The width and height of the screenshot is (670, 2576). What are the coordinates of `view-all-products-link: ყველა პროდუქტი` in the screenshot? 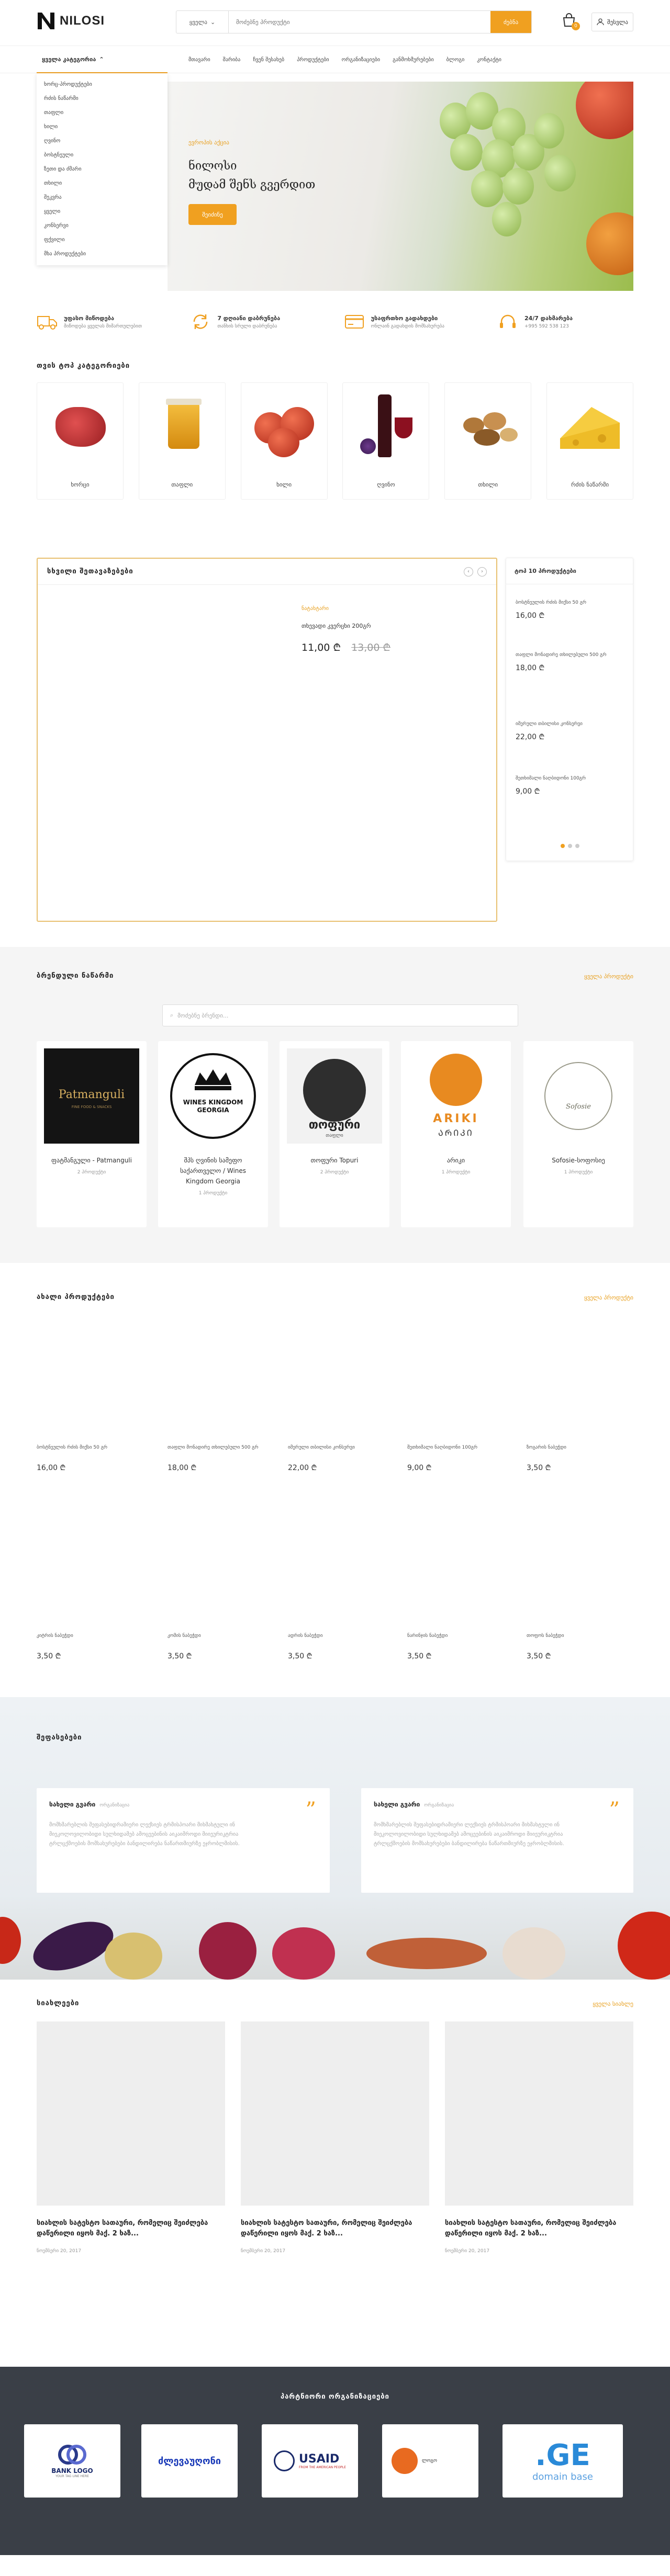 It's located at (608, 1298).